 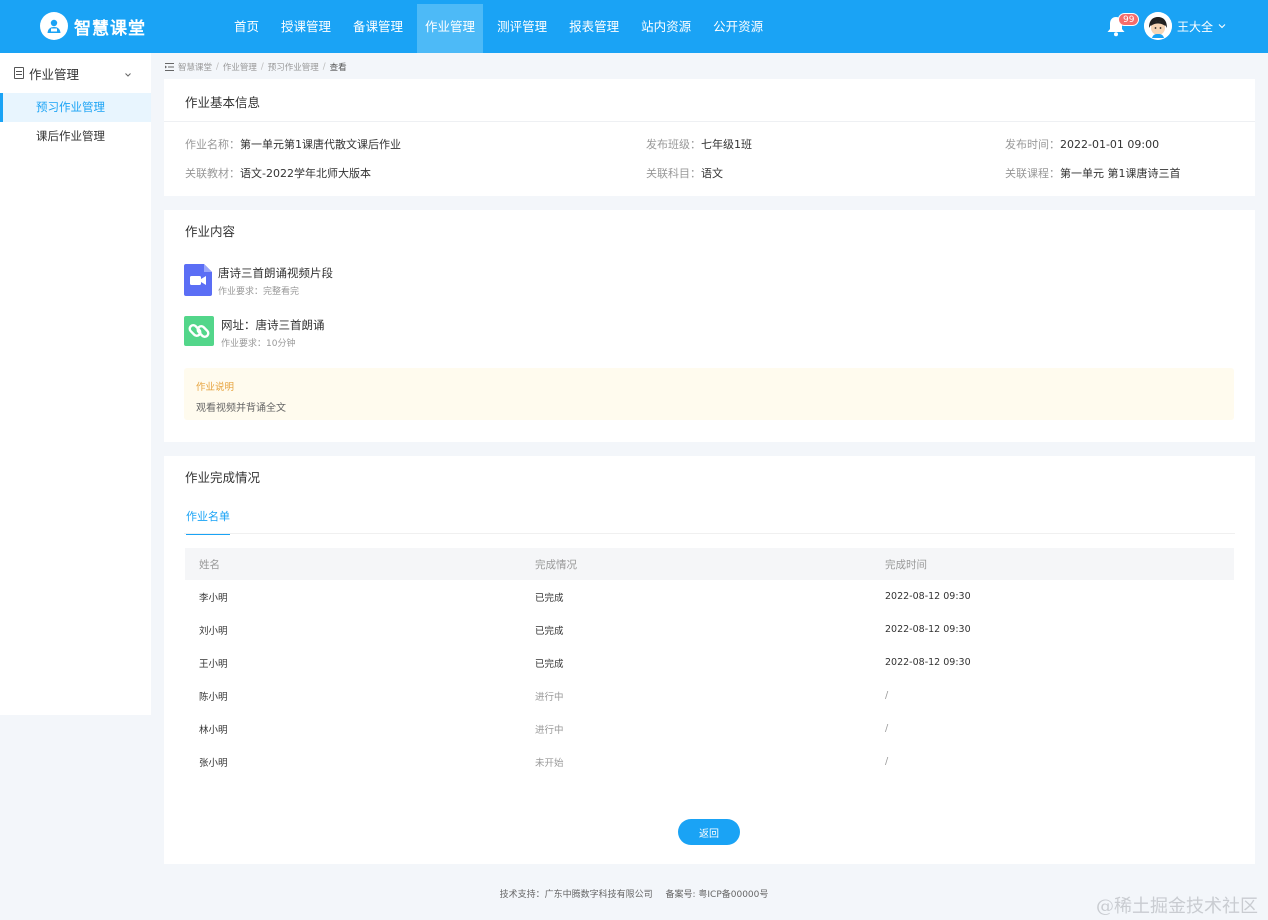 I want to click on column-header-time: 完成时间, so click(x=906, y=564).